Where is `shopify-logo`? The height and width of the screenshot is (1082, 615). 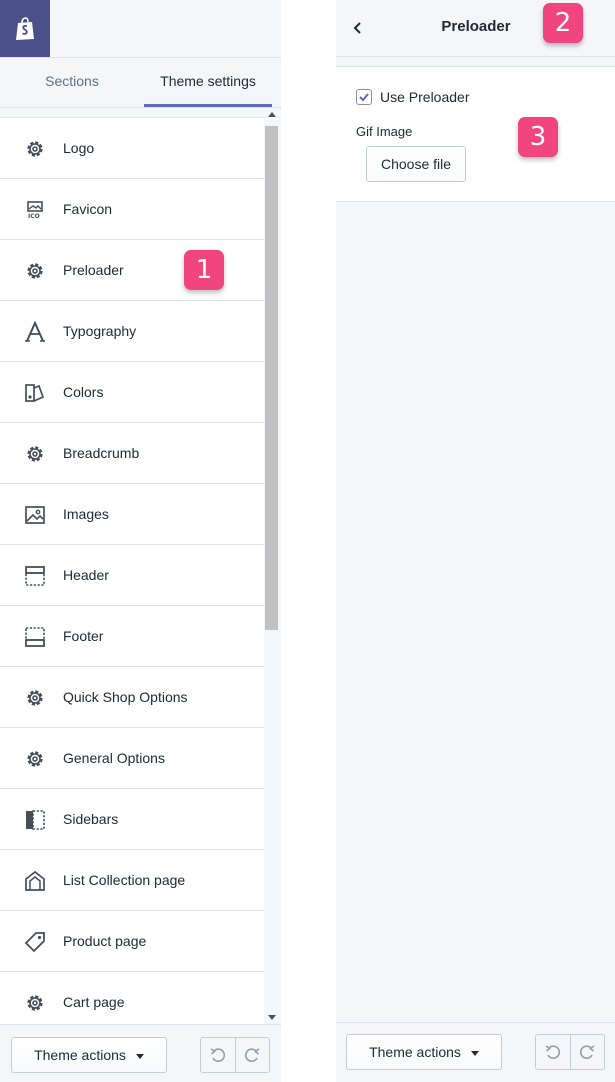 shopify-logo is located at coordinates (25, 29).